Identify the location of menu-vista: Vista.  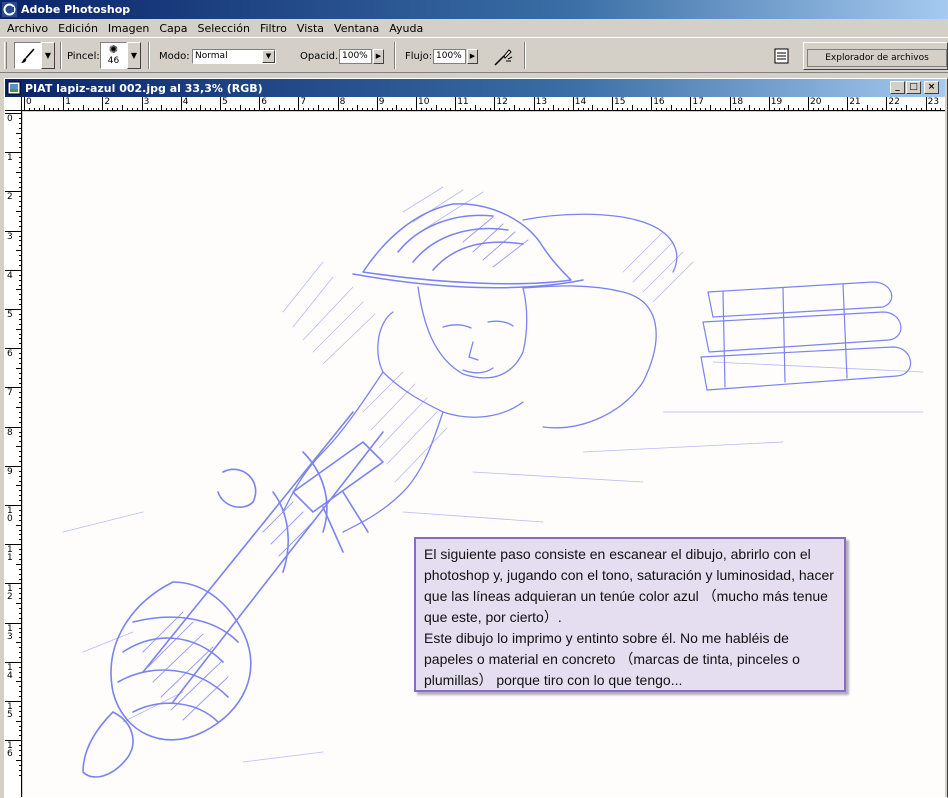
(310, 28).